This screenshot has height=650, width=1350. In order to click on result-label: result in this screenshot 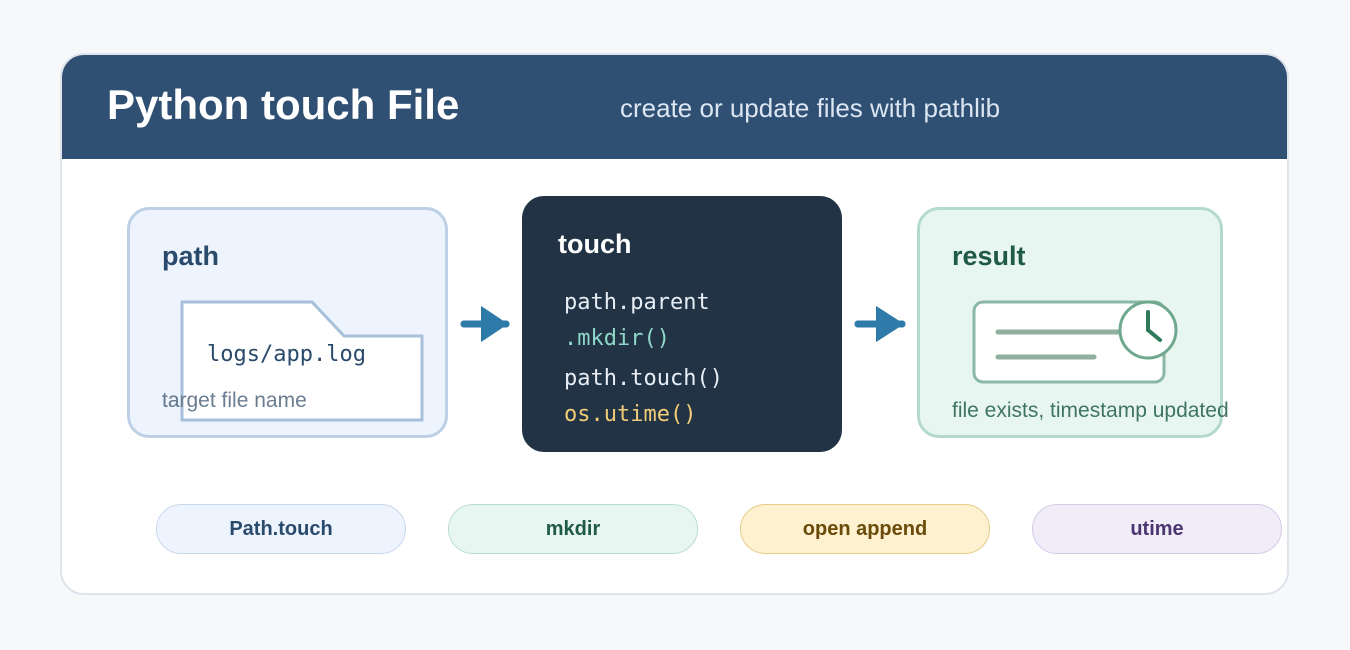, I will do `click(989, 256)`.